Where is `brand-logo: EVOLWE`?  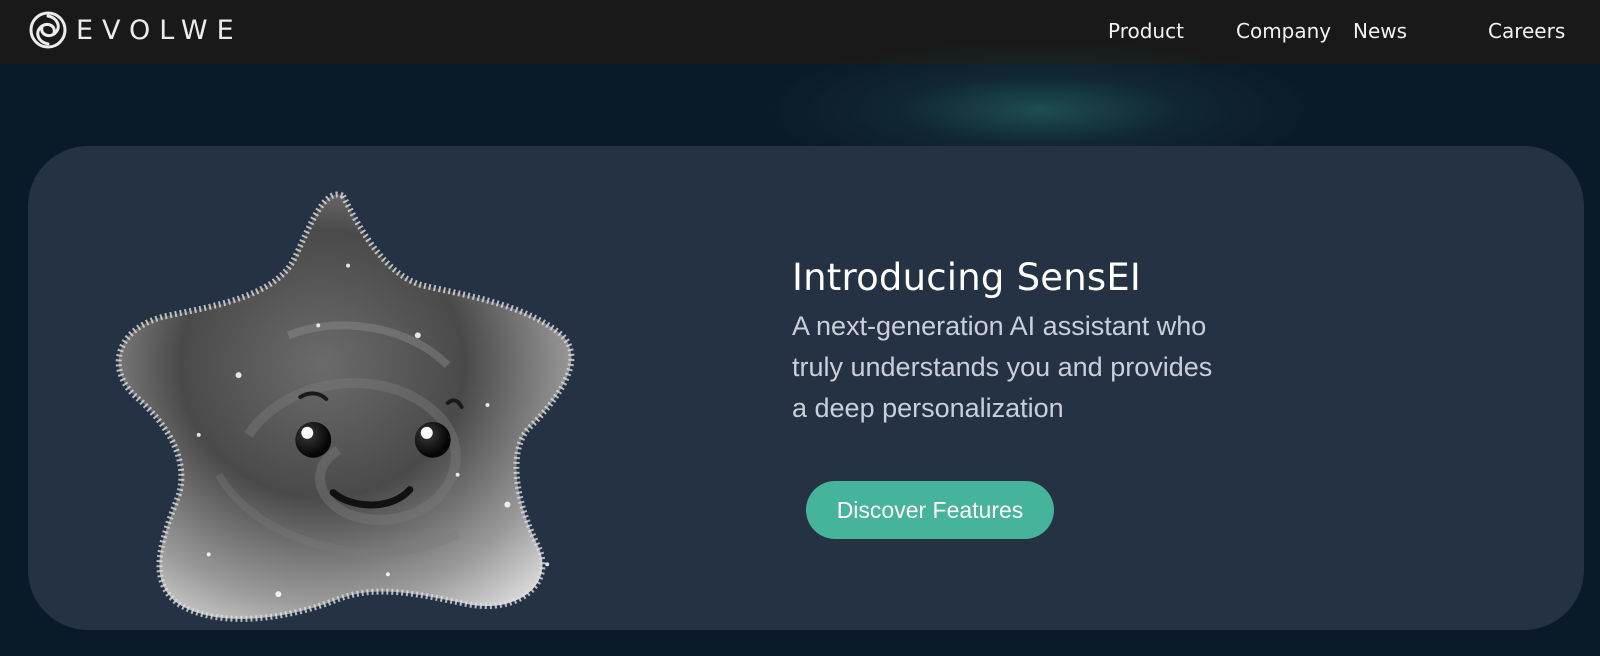
brand-logo: EVOLWE is located at coordinates (135, 30).